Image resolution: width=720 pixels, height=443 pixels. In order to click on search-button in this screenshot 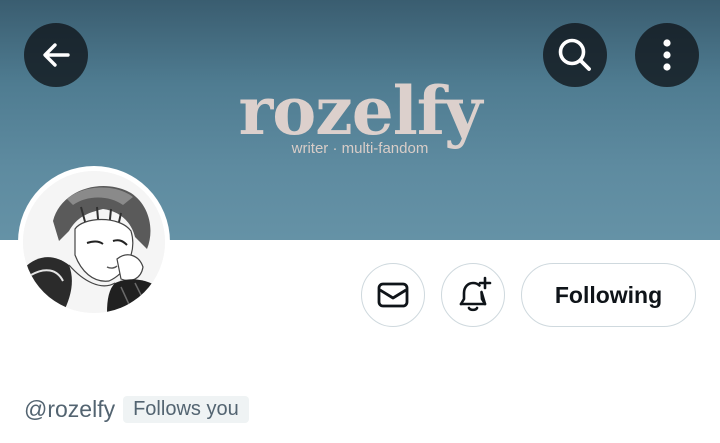, I will do `click(575, 55)`.